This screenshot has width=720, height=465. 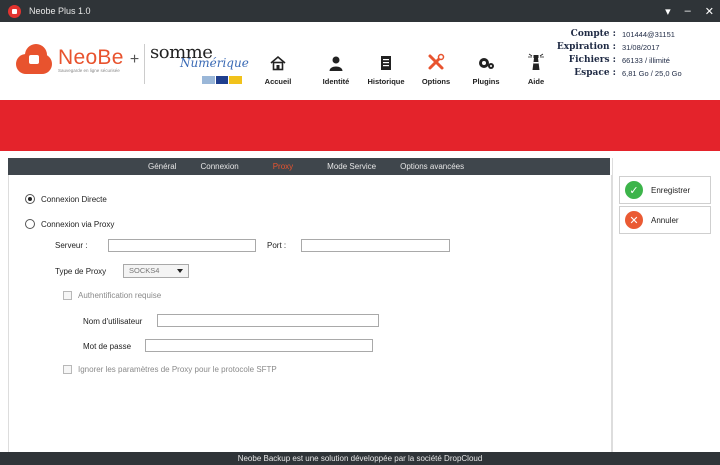 What do you see at coordinates (278, 81) in the screenshot?
I see `nav-accueil-label: Accueil` at bounding box center [278, 81].